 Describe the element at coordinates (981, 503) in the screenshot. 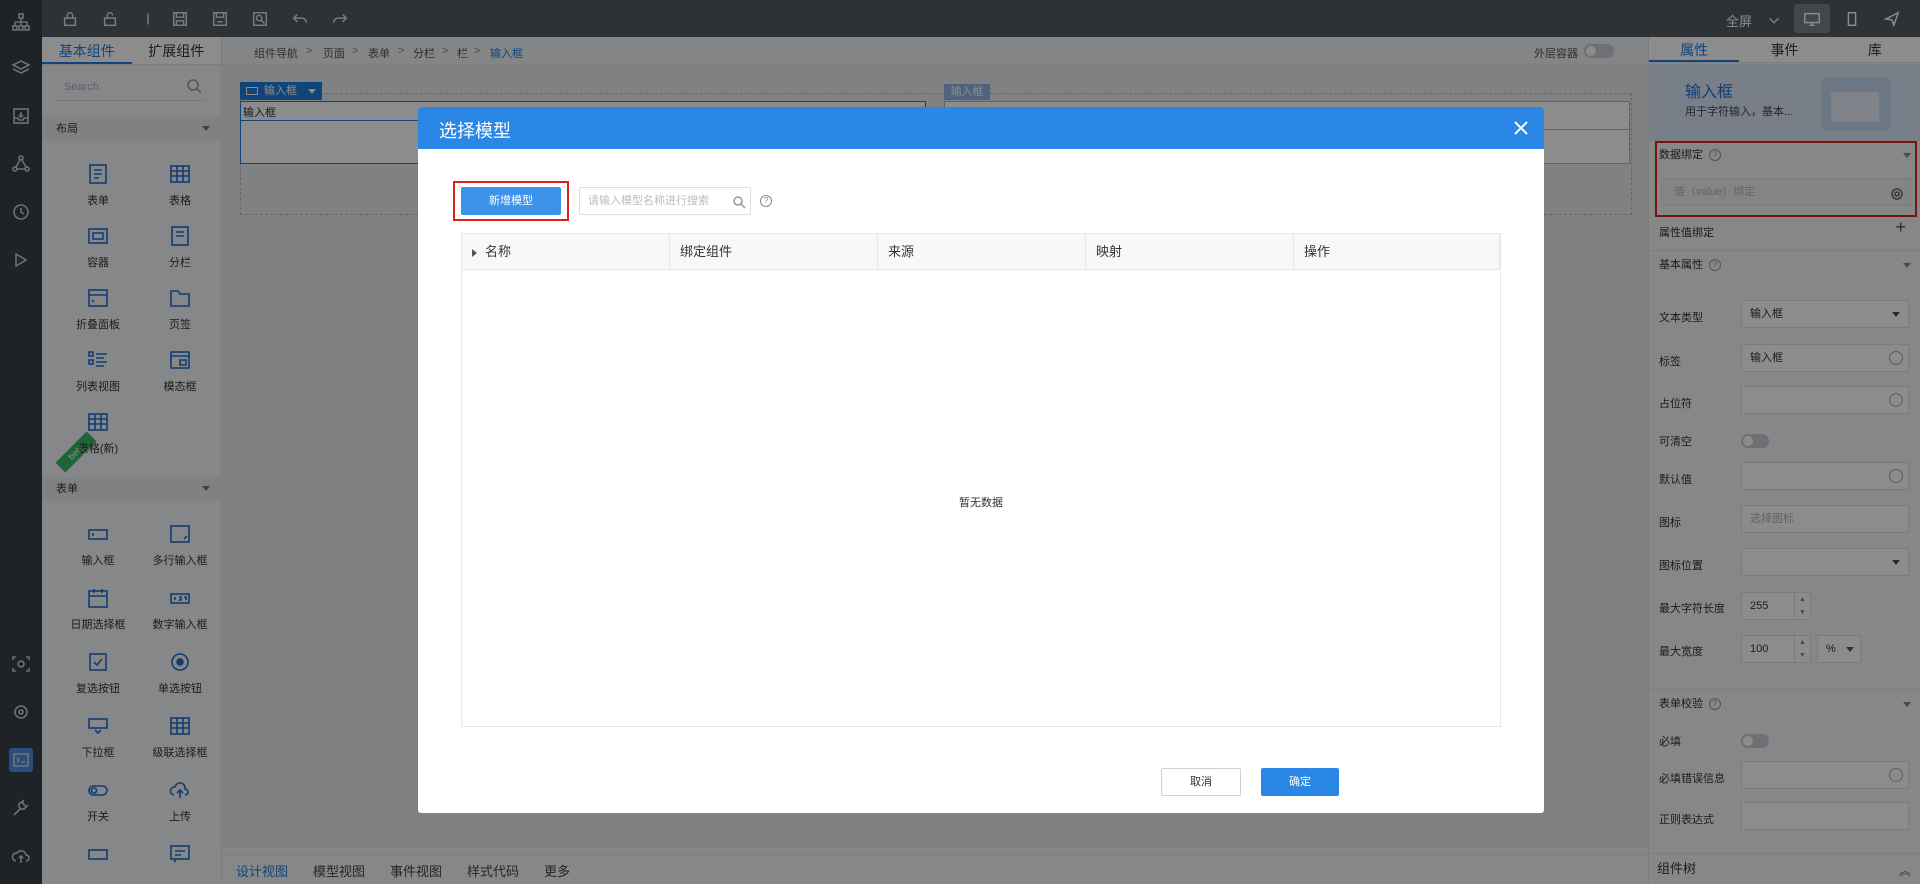

I see `empty-state-text: 暂无数据` at that location.